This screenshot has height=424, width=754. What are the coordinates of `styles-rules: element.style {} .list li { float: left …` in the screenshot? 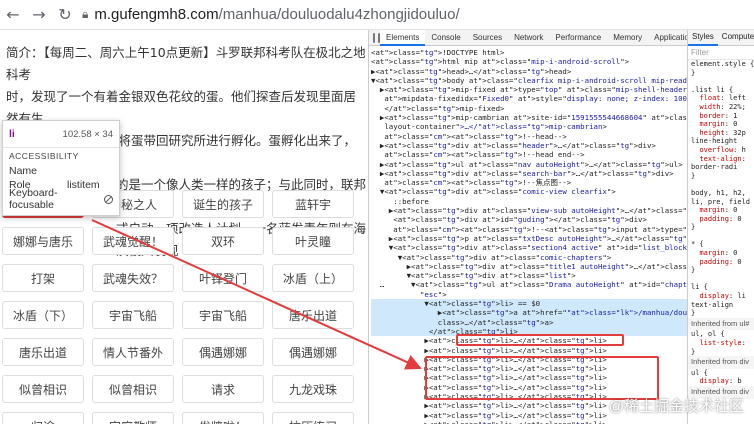 It's located at (721, 229).